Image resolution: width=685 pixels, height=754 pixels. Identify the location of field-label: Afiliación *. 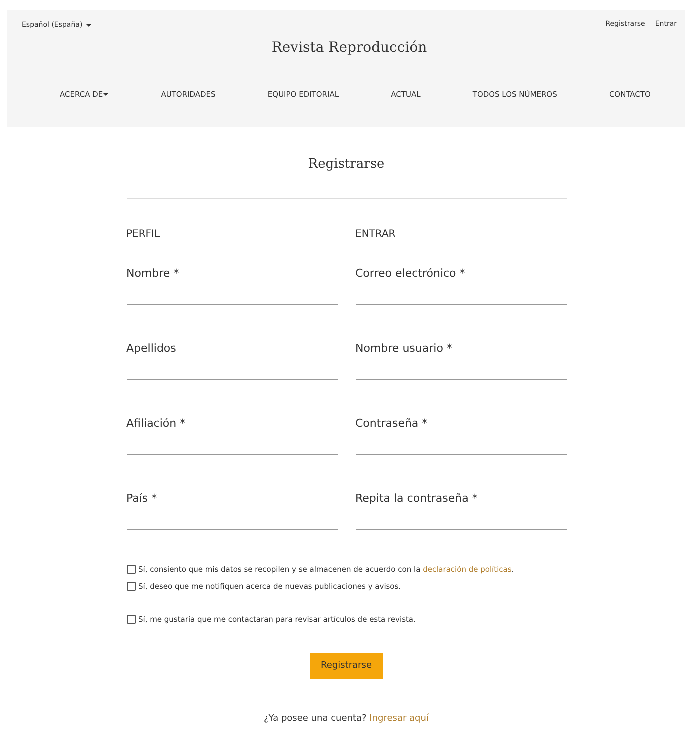
(156, 424).